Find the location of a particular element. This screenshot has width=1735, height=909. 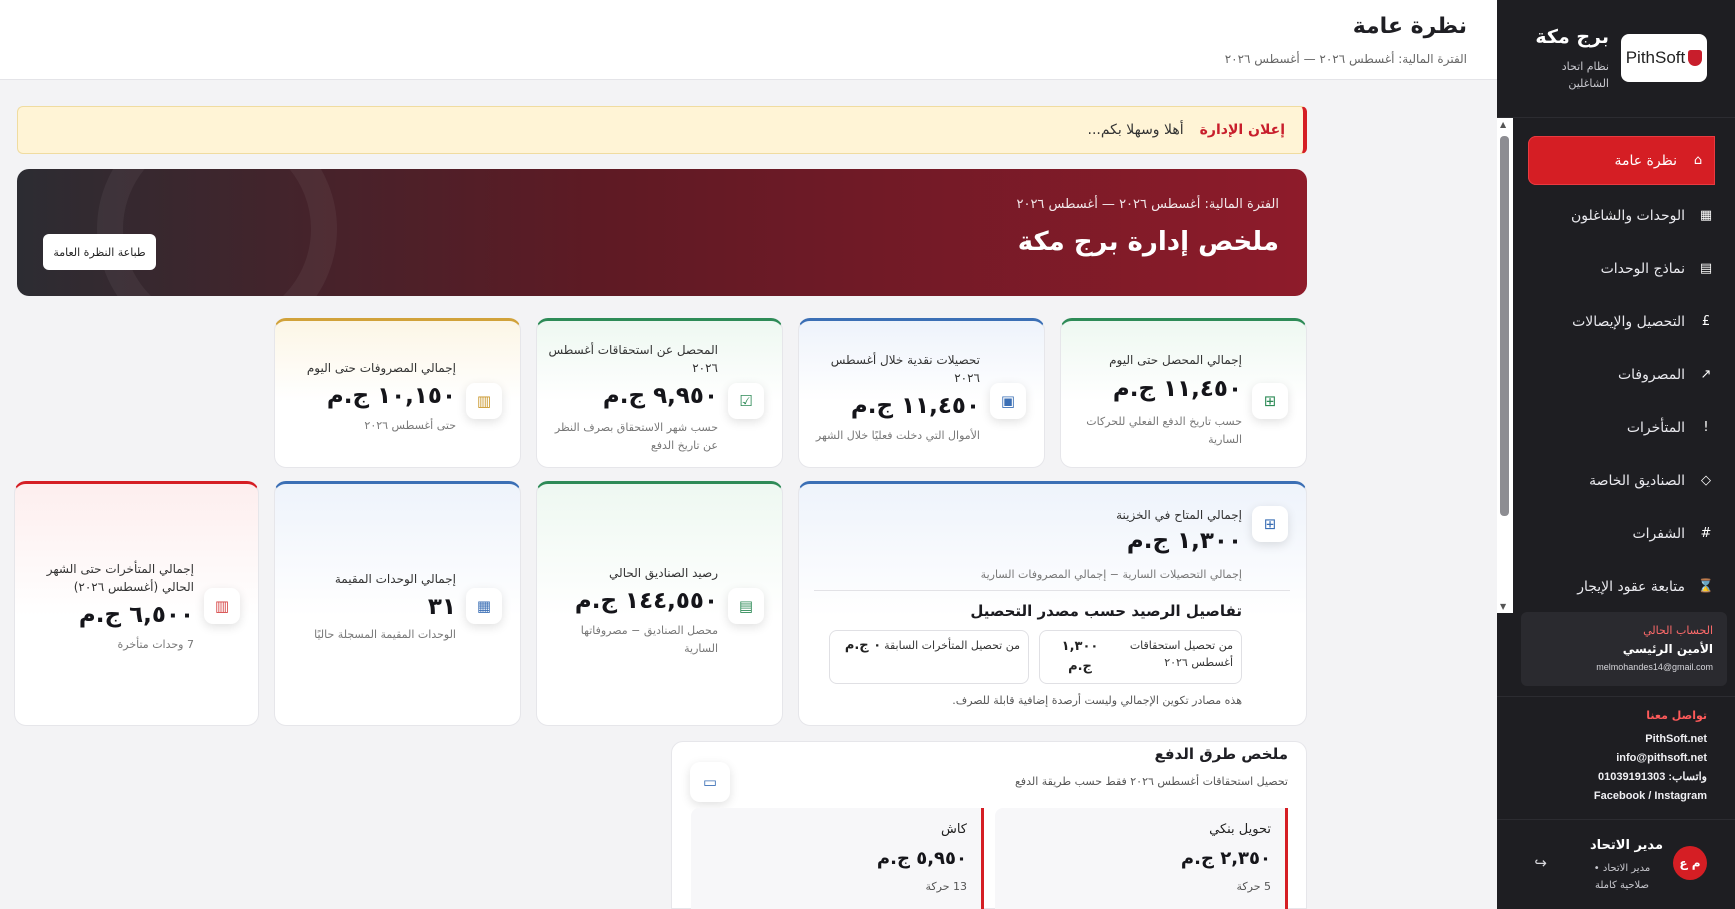

sidebar-item-unit-models: ▤ نماذج الوحدات is located at coordinates (1625, 268).